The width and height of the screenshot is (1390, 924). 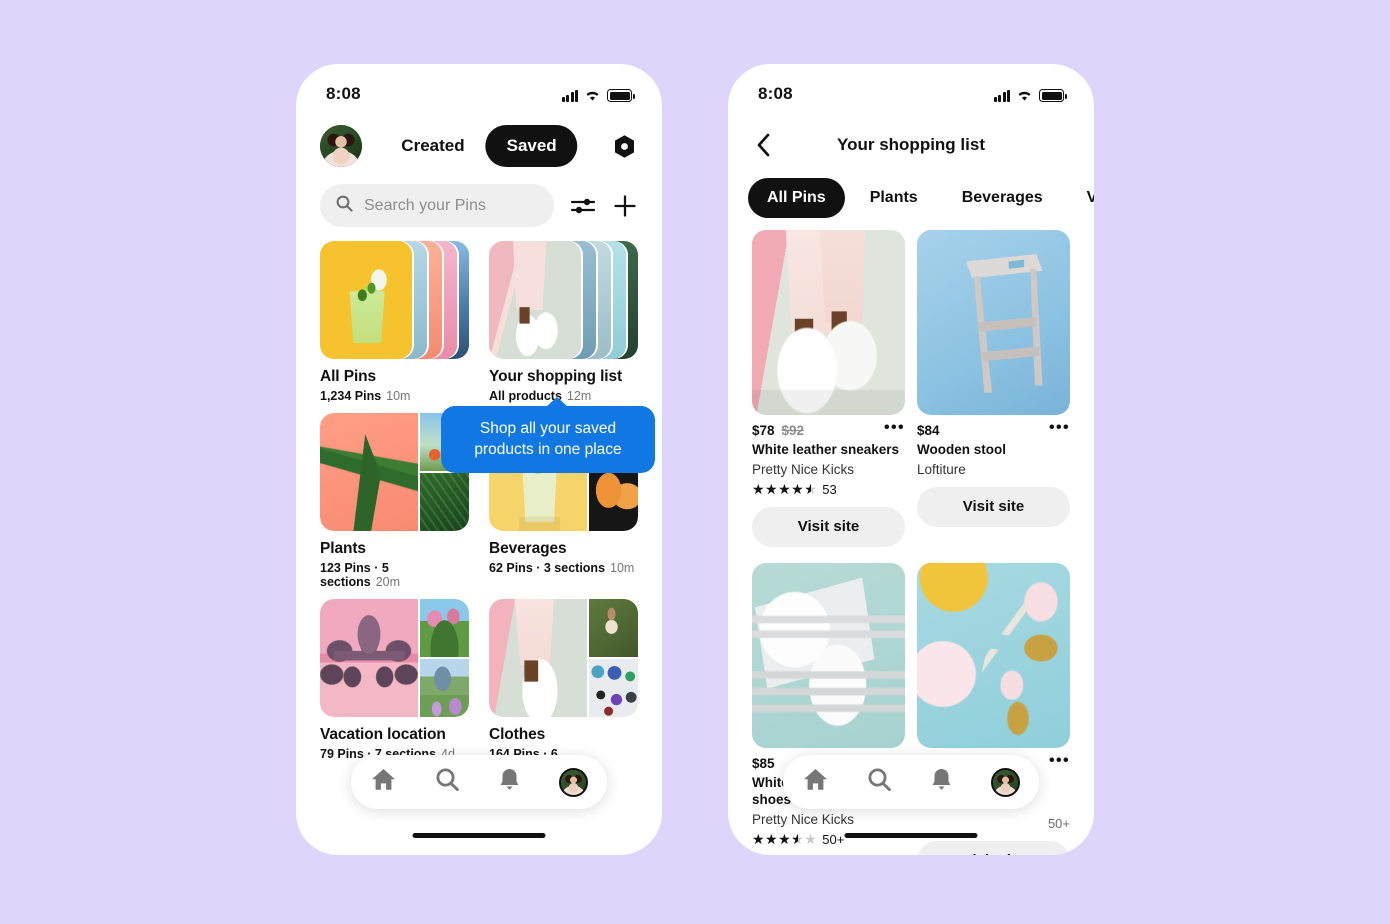 I want to click on page-title: Your shopping list, so click(x=911, y=144).